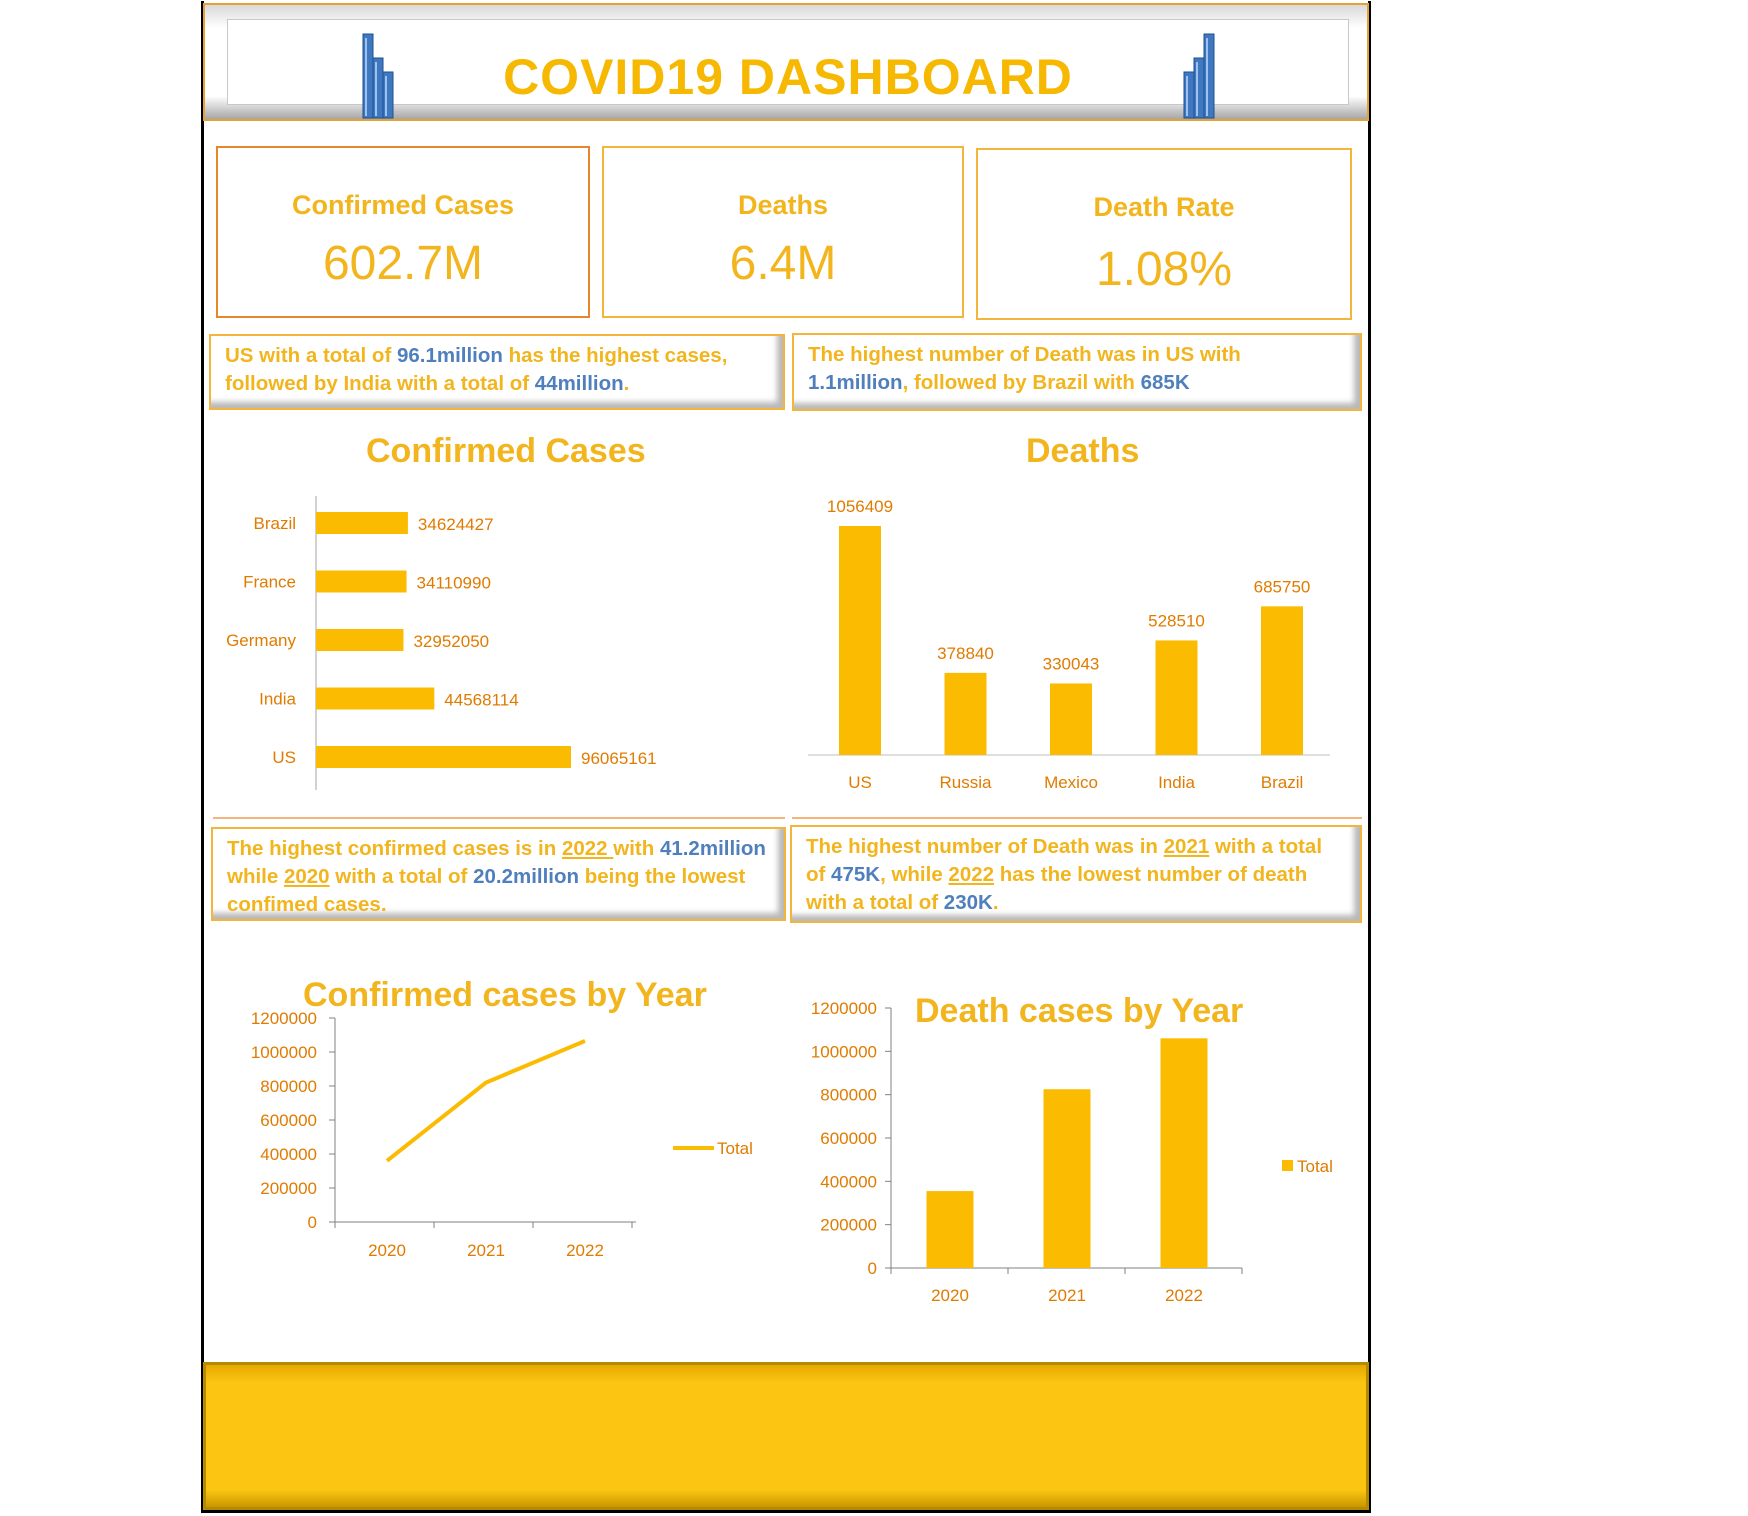 This screenshot has width=1748, height=1516. Describe the element at coordinates (966, 782) in the screenshot. I see `category-label: Russia` at that location.